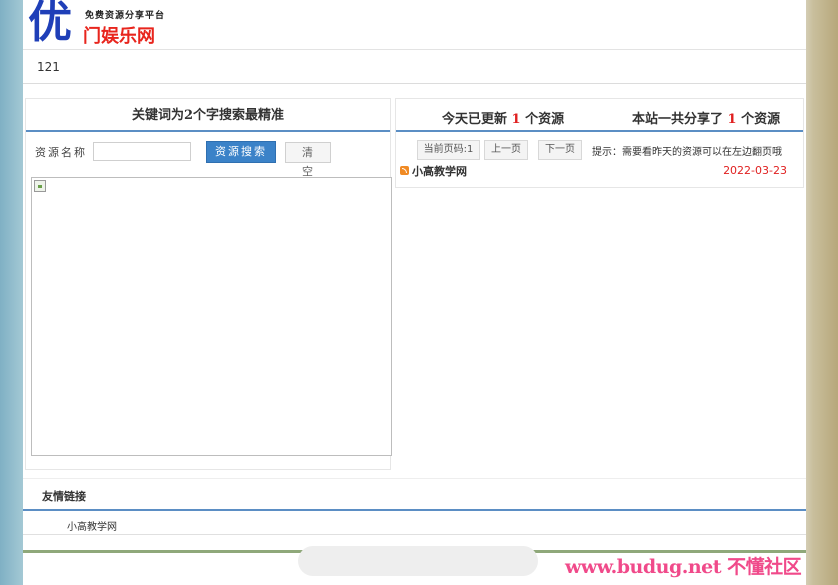 This screenshot has height=585, width=838. Describe the element at coordinates (599, 172) in the screenshot. I see `list-item: 小高教学网 2022-03-23` at that location.